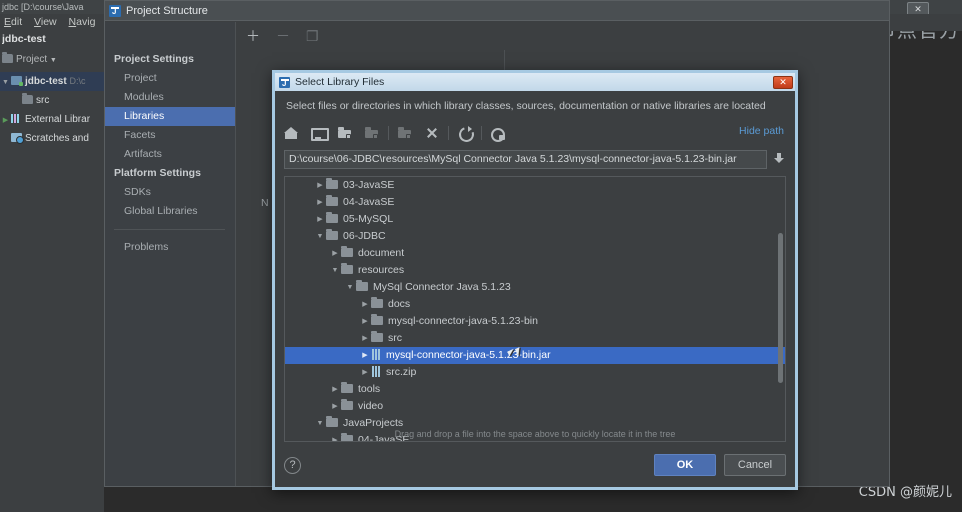  Describe the element at coordinates (498, 134) in the screenshot. I see `show-hidden-icon` at that location.